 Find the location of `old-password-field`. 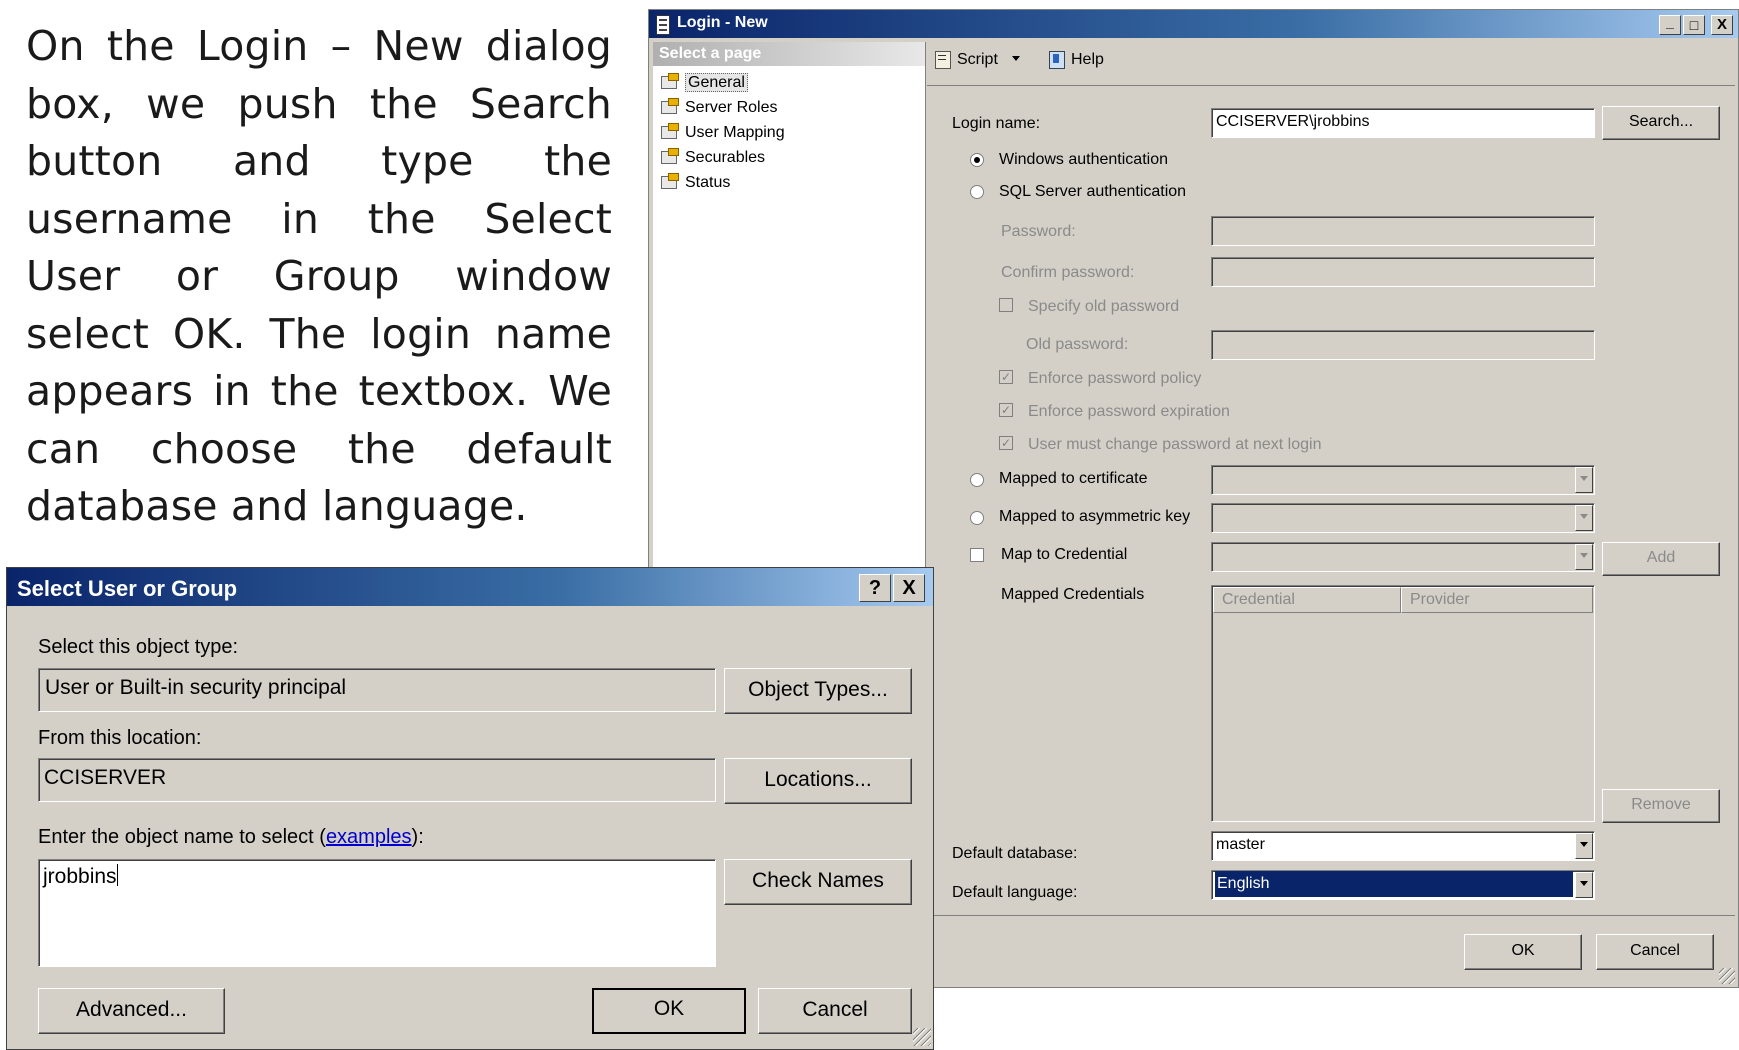

old-password-field is located at coordinates (1403, 345).